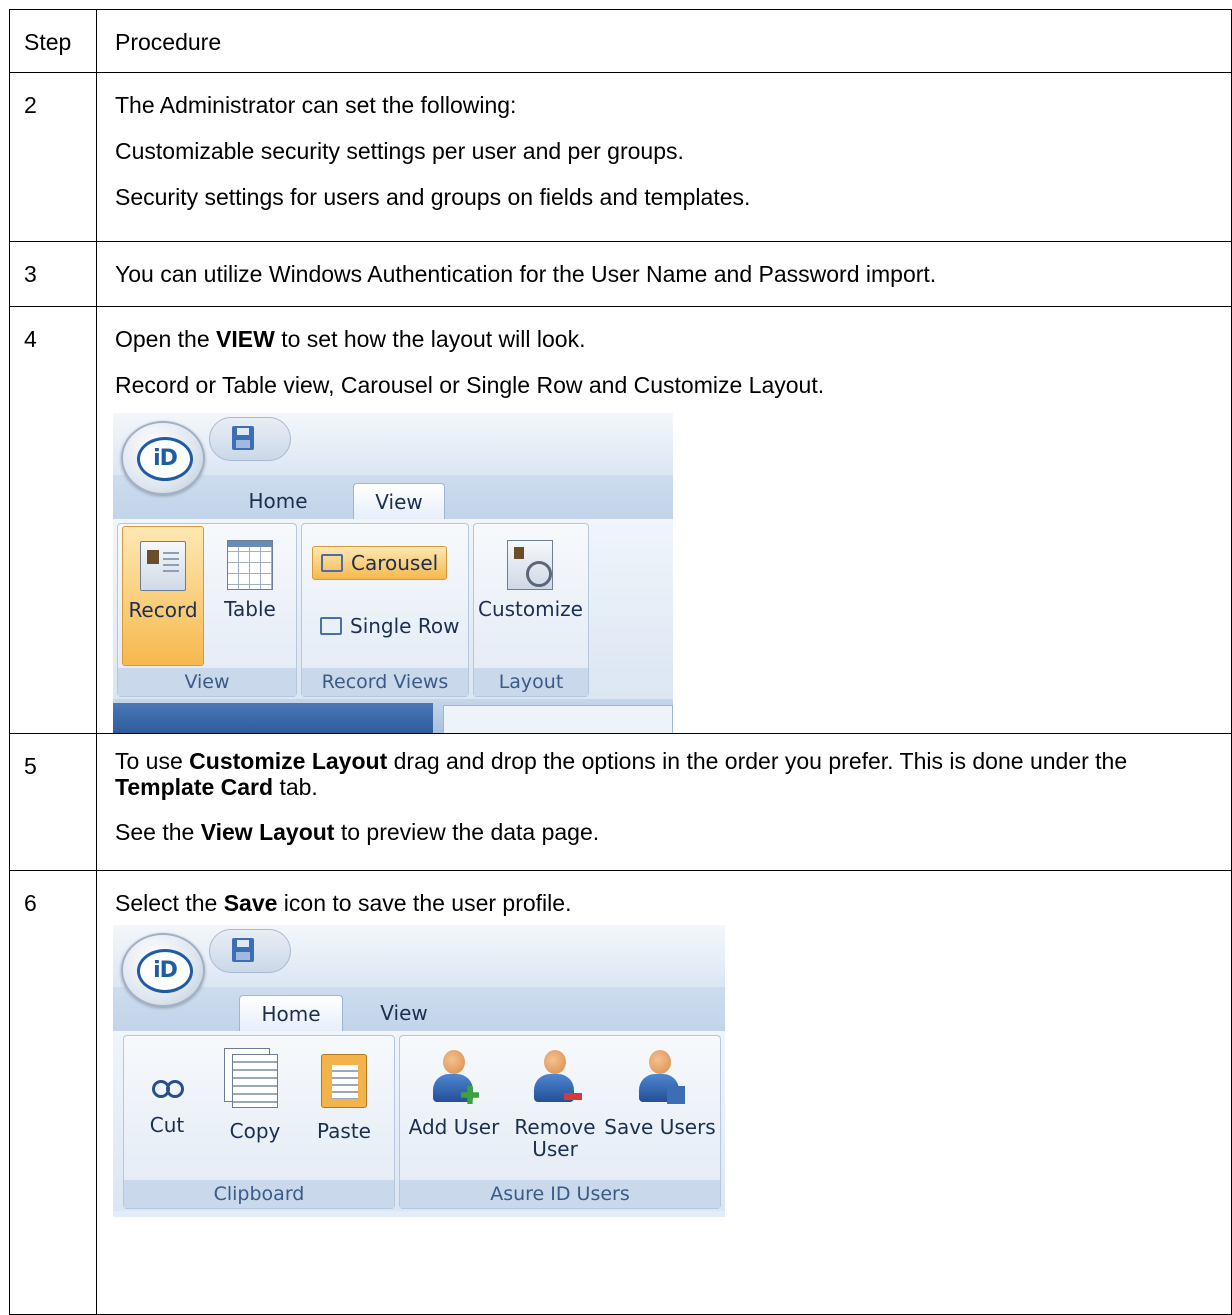 Image resolution: width=1232 pixels, height=1315 pixels. Describe the element at coordinates (664, 41) in the screenshot. I see `procedure-header-cell: Procedure` at that location.